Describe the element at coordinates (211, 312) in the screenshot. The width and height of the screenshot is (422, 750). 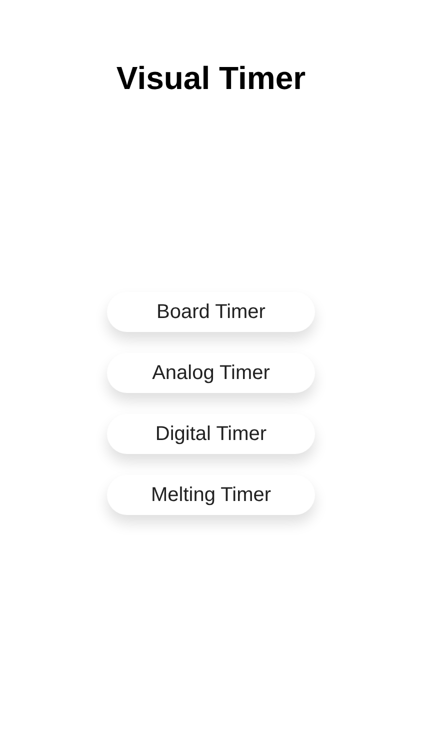
I see `timer-option-button: Board Timer` at that location.